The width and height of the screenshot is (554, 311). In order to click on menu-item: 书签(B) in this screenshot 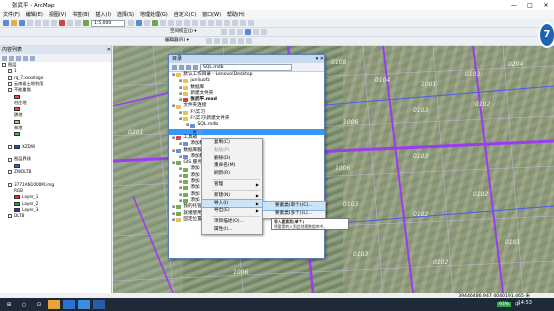, I will do `click(80, 14)`.